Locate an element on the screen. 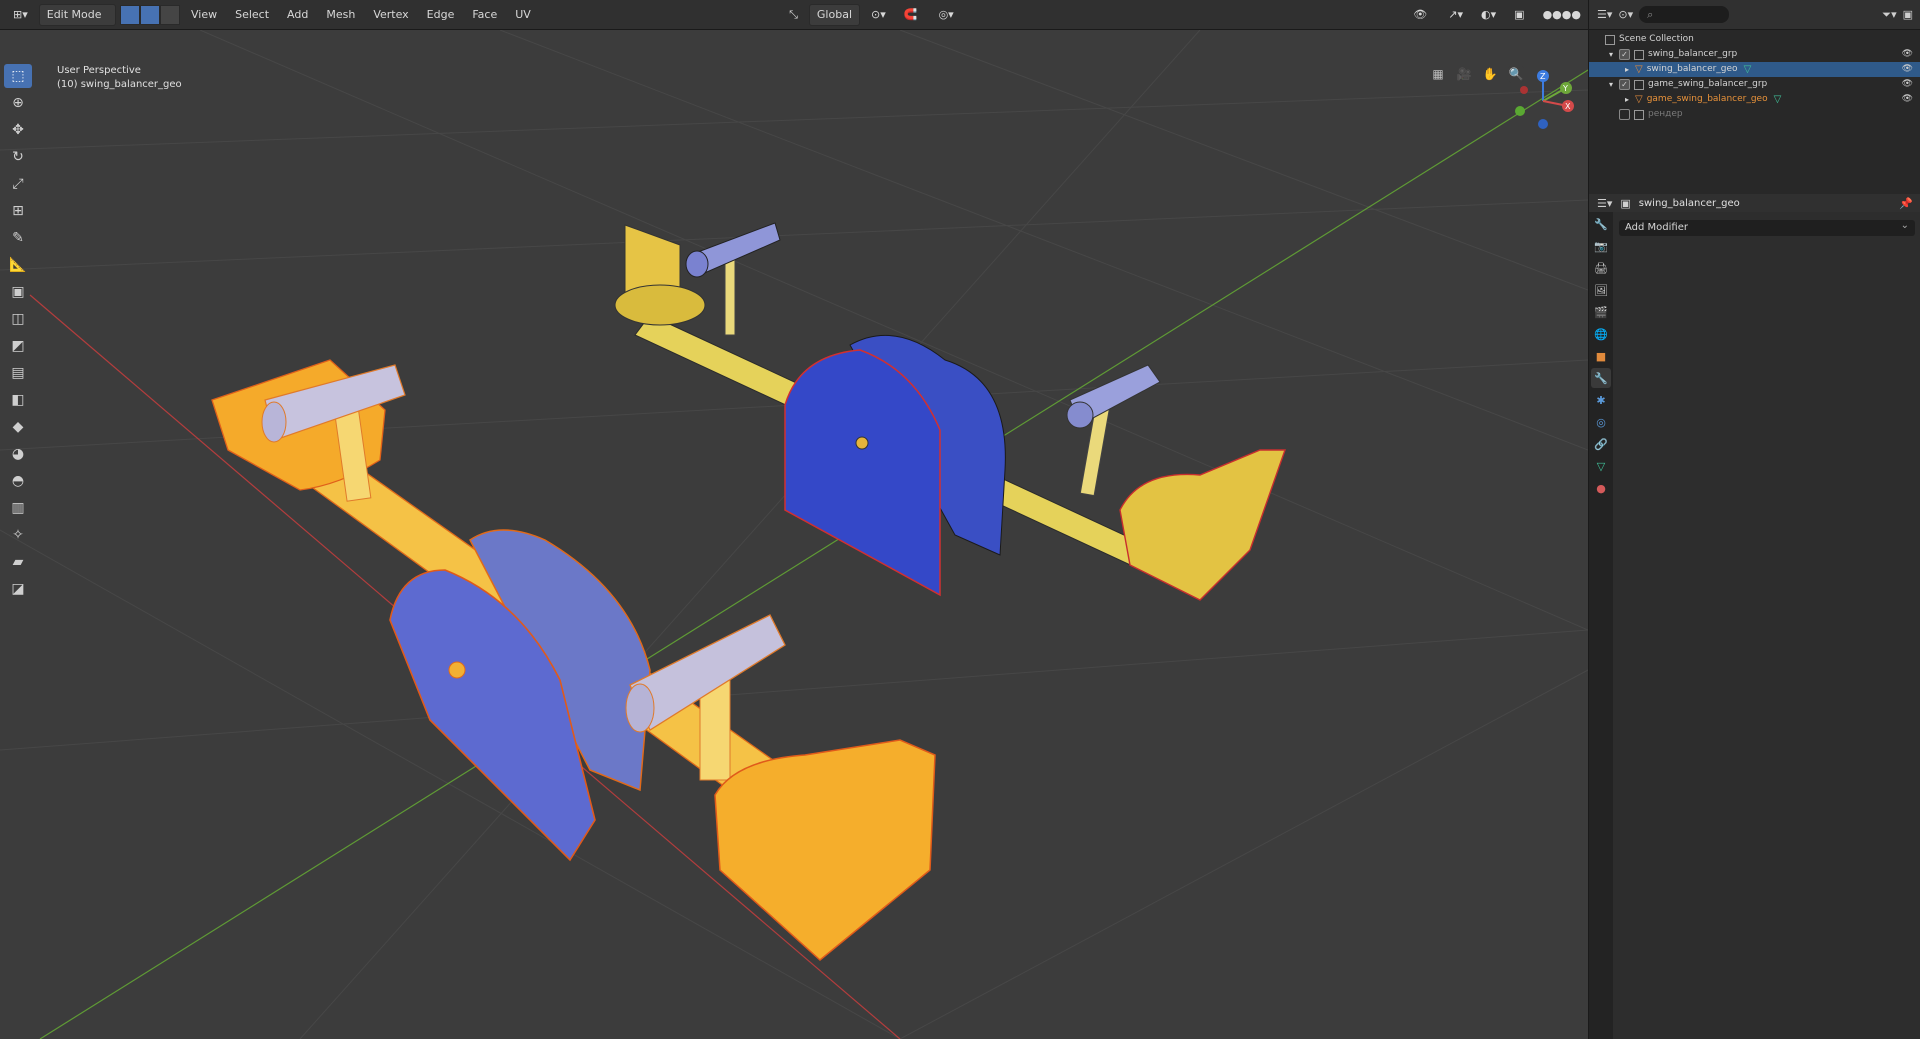  shading-icon: ●●●● is located at coordinates (1562, 15).